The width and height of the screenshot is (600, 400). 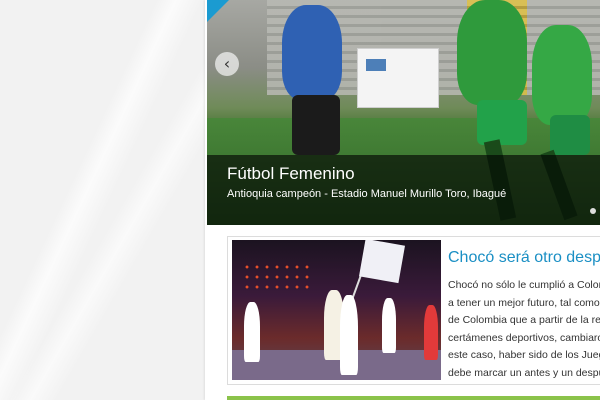 I want to click on slide-indicator-dot, so click(x=593, y=211).